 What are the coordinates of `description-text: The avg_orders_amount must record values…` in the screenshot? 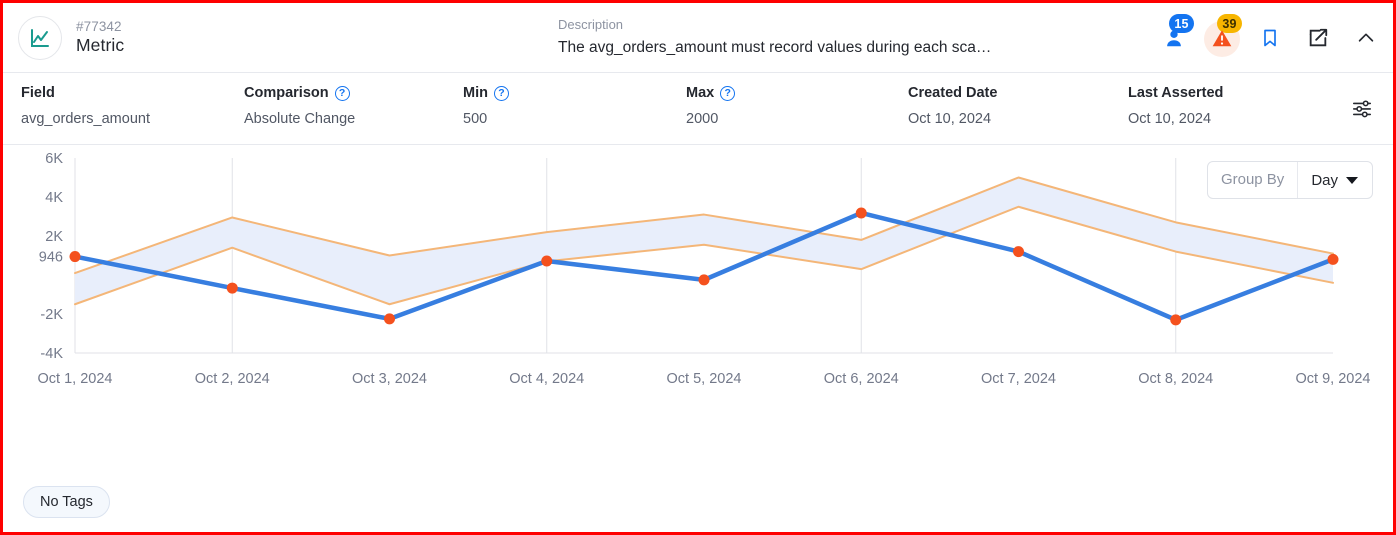 It's located at (775, 47).